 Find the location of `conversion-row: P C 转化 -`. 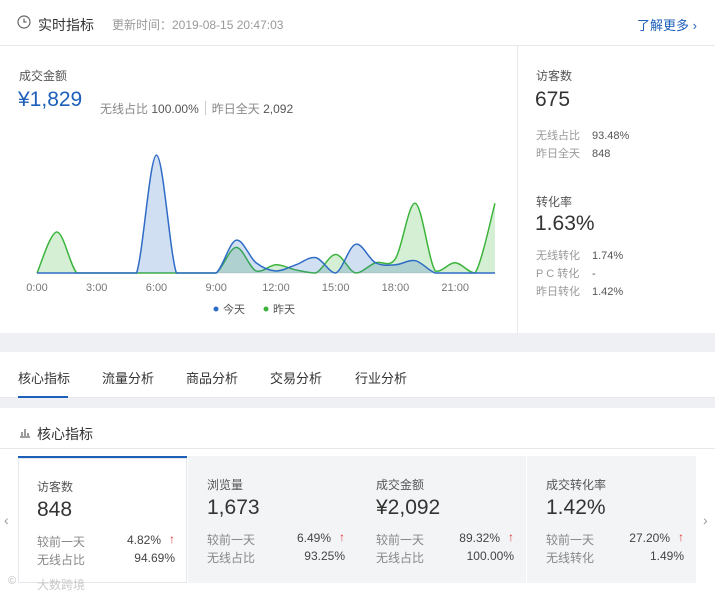

conversion-row: P C 转化 - is located at coordinates (566, 274).